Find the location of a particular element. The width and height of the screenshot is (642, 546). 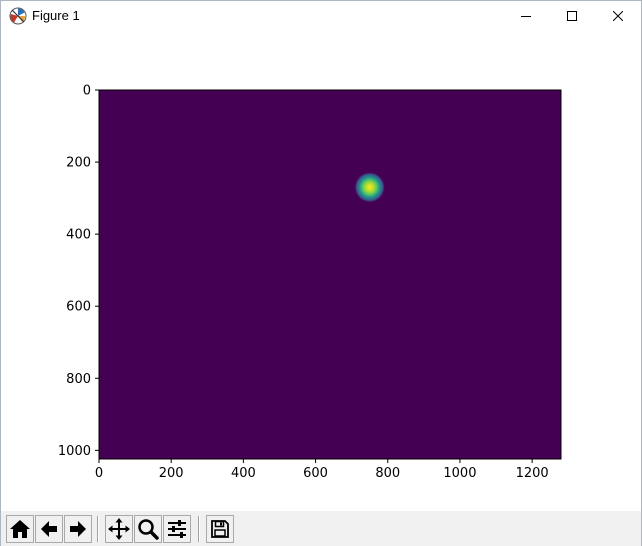

home-button is located at coordinates (20, 529).